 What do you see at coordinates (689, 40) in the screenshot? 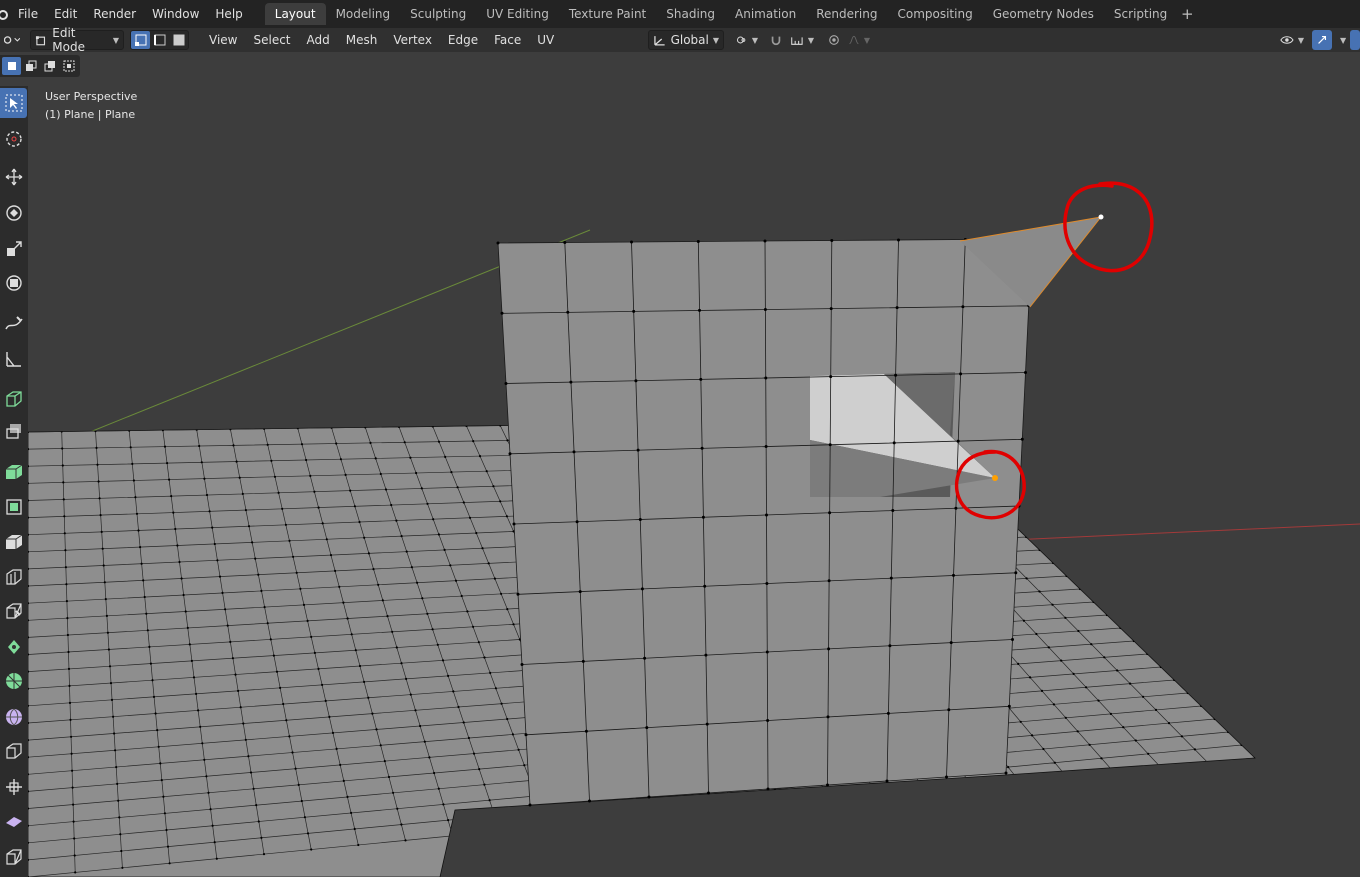
I see `orientation-label: Global` at bounding box center [689, 40].